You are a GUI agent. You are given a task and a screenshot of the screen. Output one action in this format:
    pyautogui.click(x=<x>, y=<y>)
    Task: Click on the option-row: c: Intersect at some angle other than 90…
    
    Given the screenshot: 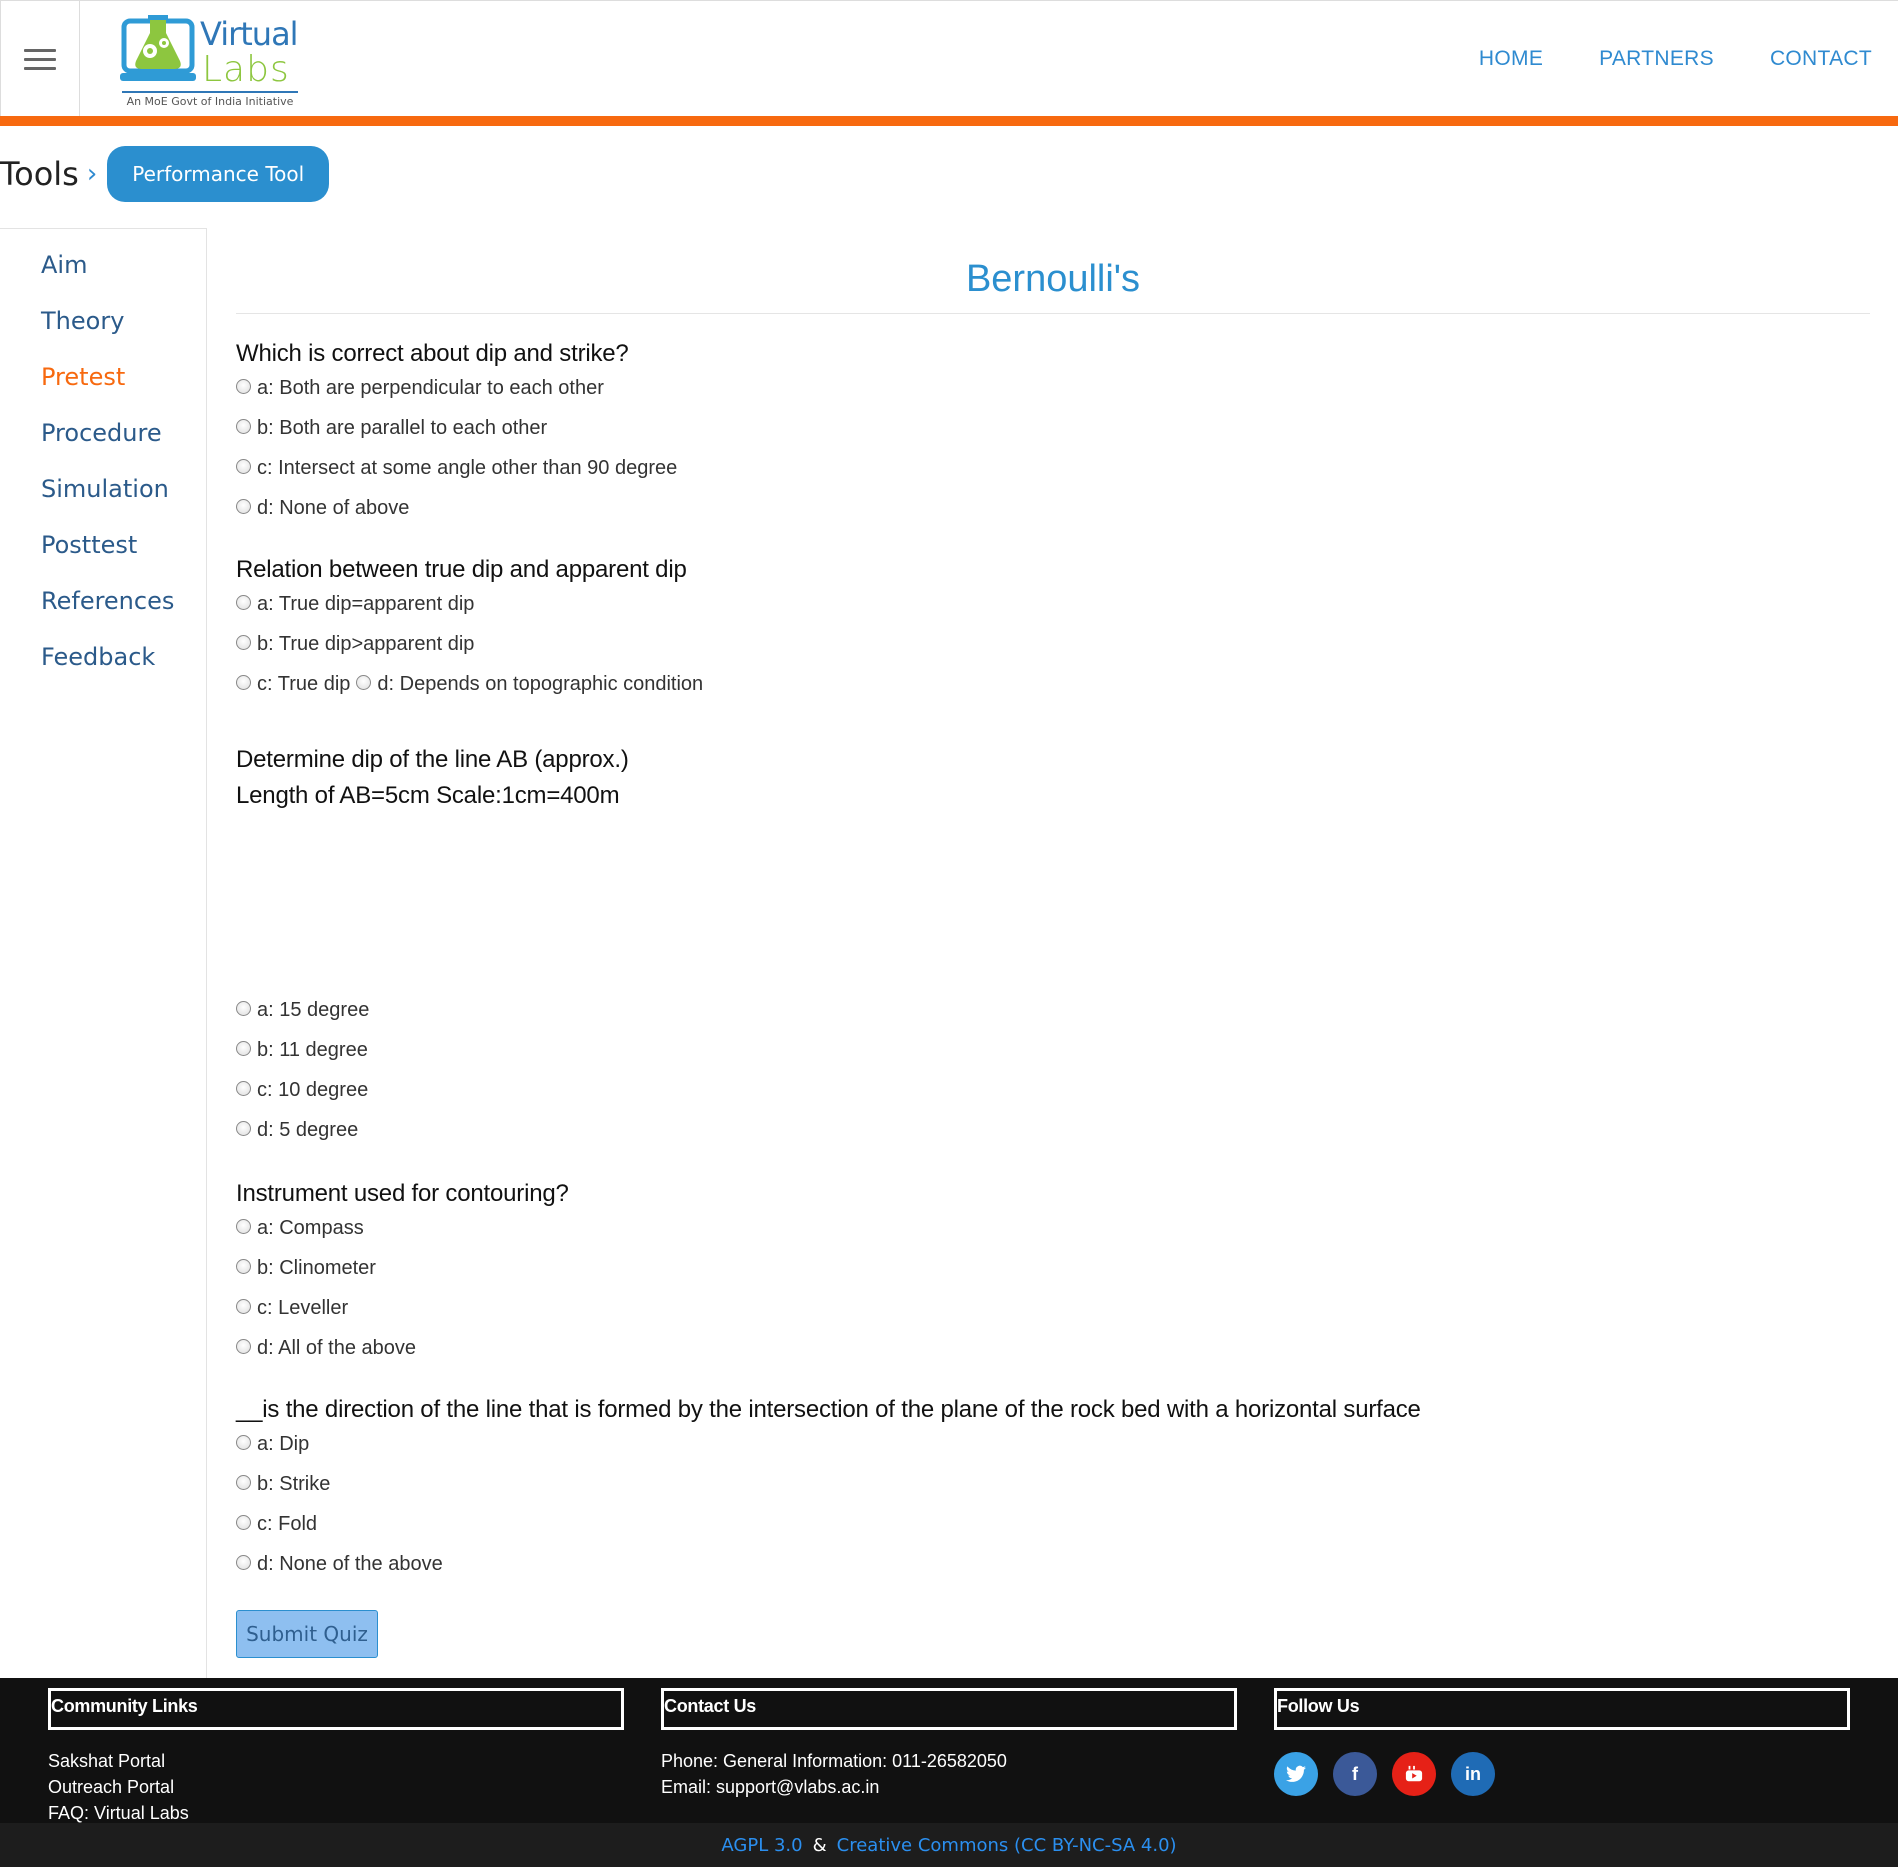 What is the action you would take?
    pyautogui.click(x=456, y=468)
    